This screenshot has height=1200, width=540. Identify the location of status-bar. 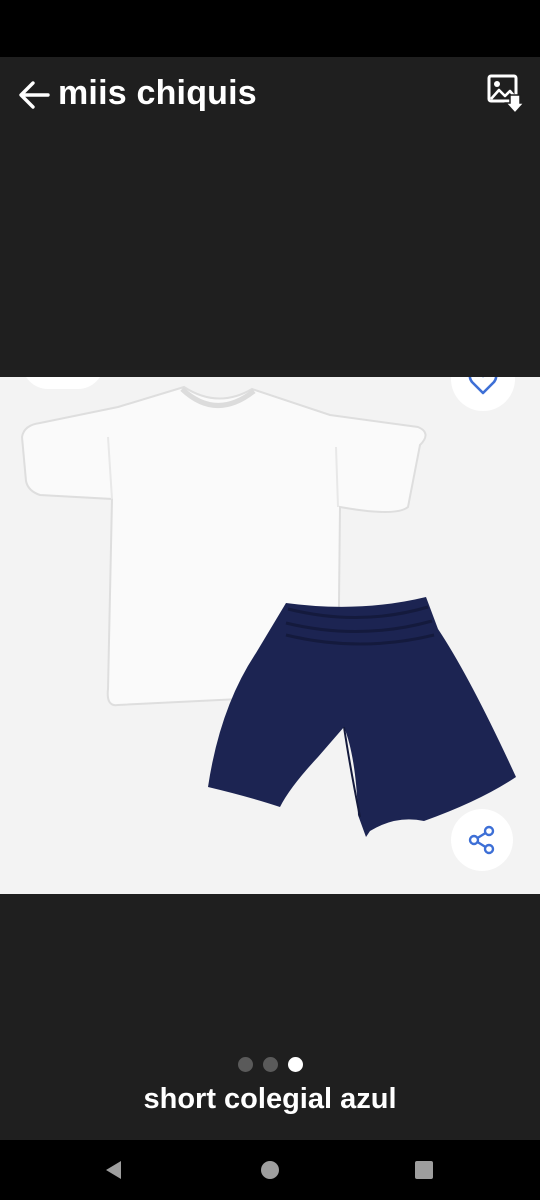
(270, 28).